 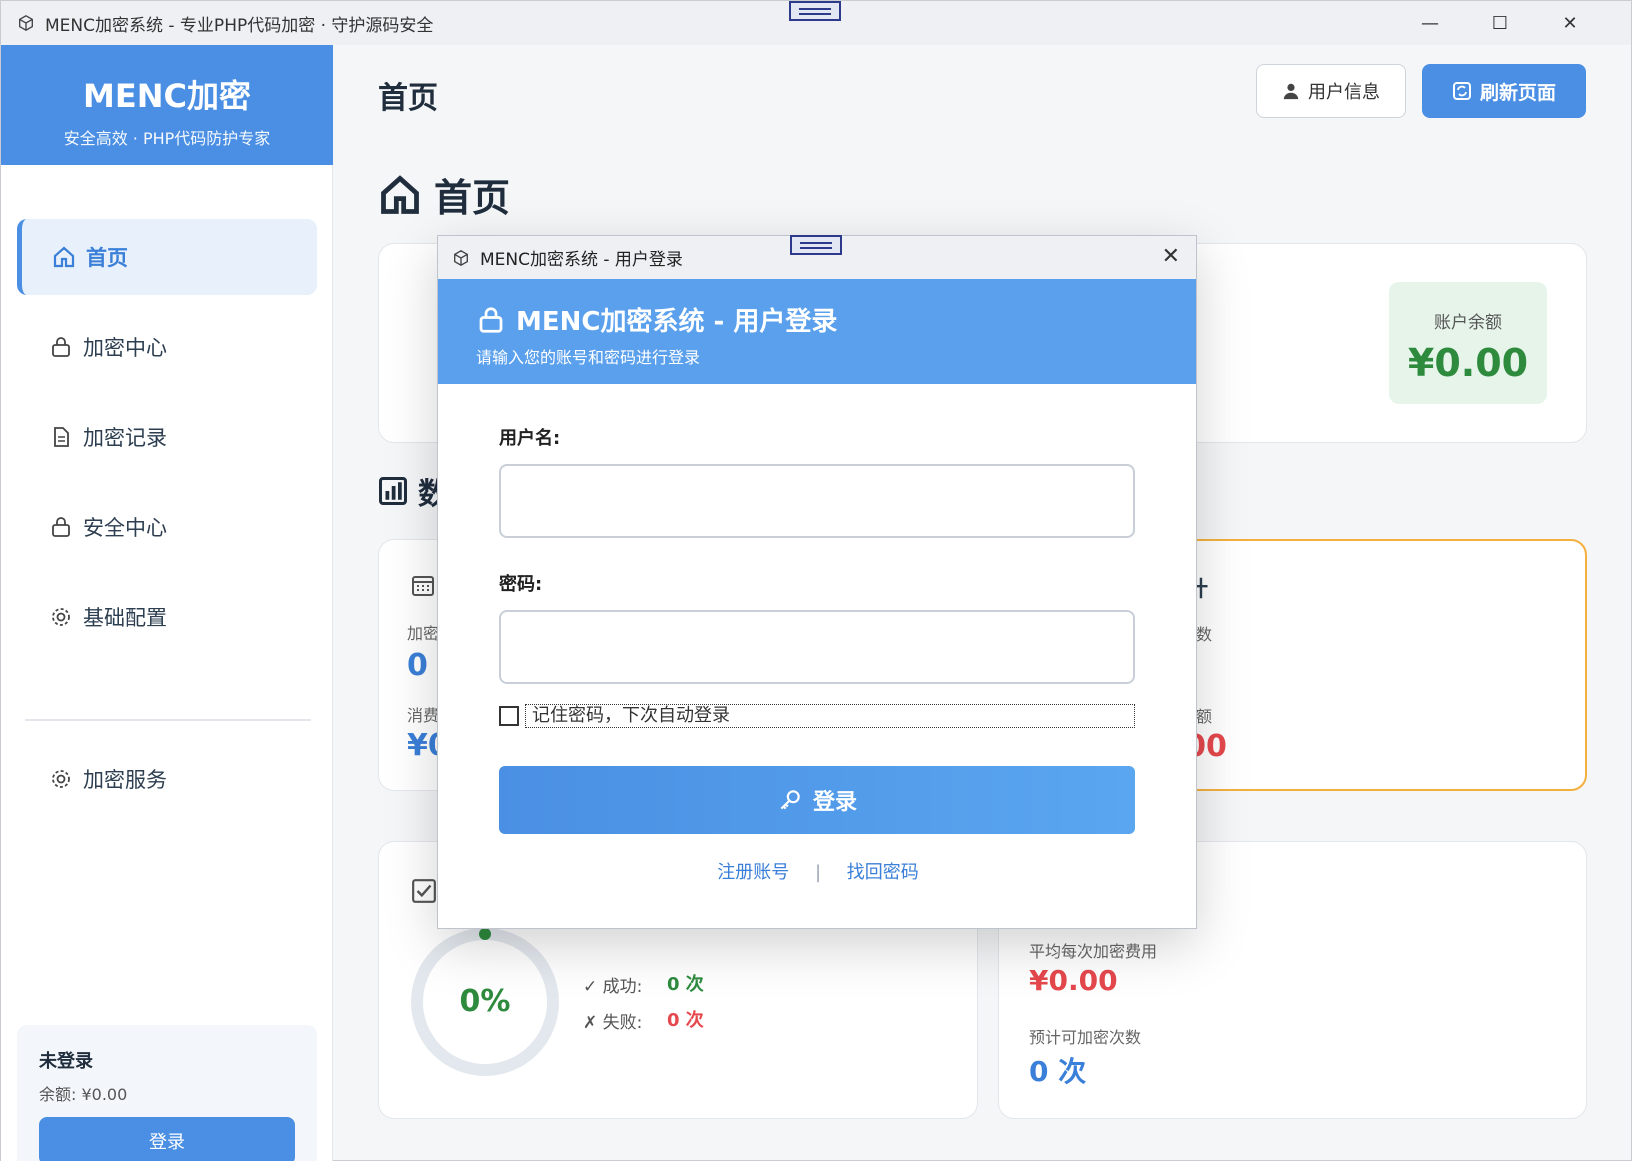 I want to click on avg-cost-label: 平均每次加密费用, so click(x=1093, y=951).